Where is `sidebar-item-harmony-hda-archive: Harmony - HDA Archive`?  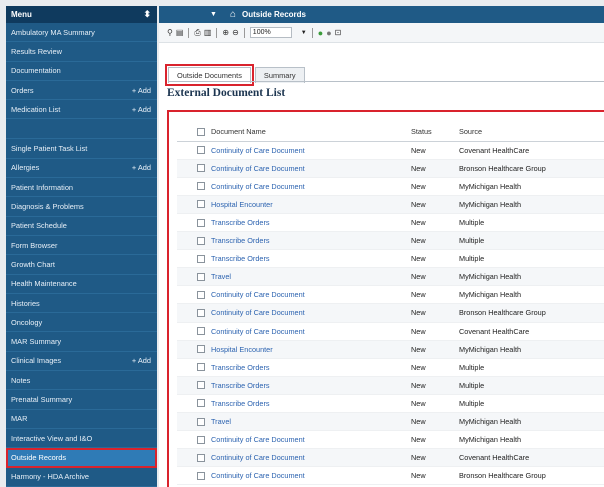 sidebar-item-harmony-hda-archive: Harmony - HDA Archive is located at coordinates (81, 477).